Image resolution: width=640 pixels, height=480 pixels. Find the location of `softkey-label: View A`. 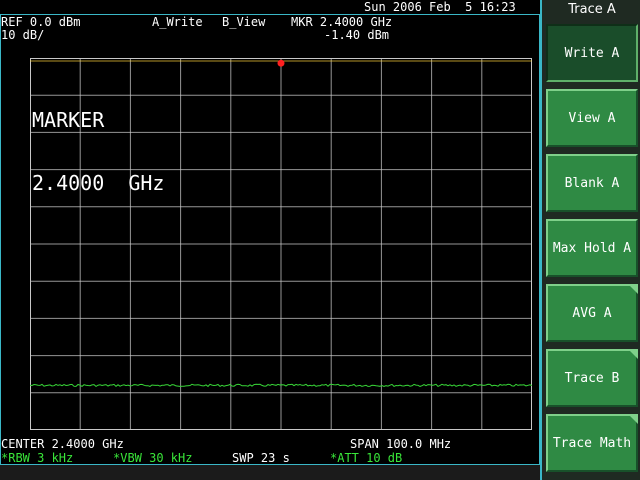

softkey-label: View A is located at coordinates (592, 118).